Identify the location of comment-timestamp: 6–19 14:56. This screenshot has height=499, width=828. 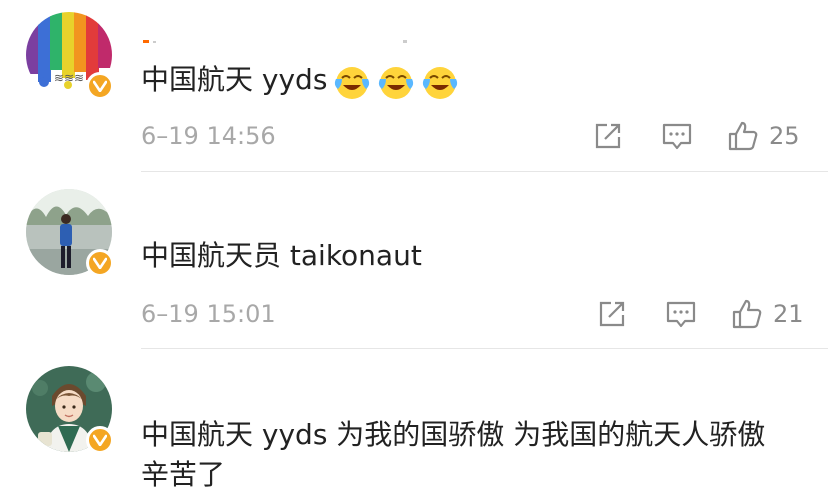
(208, 136).